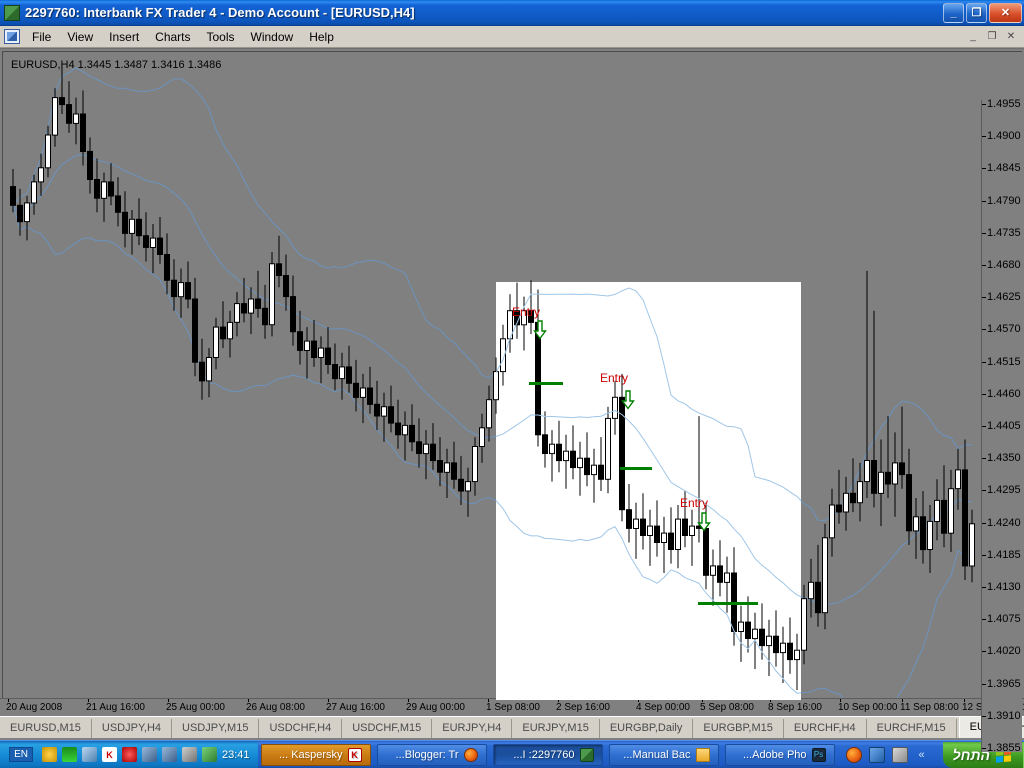 This screenshot has height=768, width=1024. I want to click on price-axis-label: 1.4680, so click(1004, 265).